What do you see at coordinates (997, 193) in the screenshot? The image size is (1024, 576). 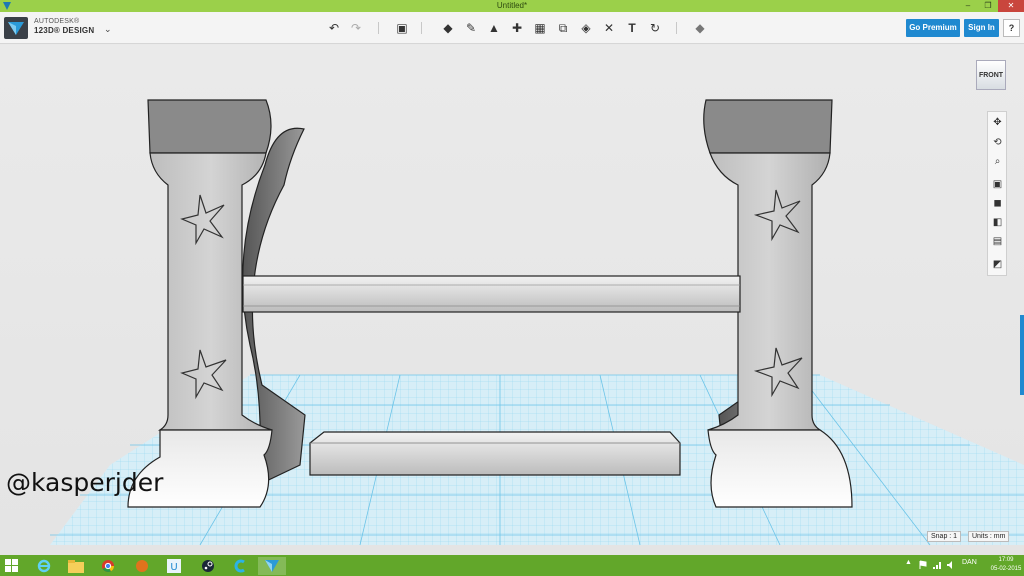 I see `navigation-bar: ✥ ⟲ ⌕ ▣ ◼ ◧ ▤ ◩` at bounding box center [997, 193].